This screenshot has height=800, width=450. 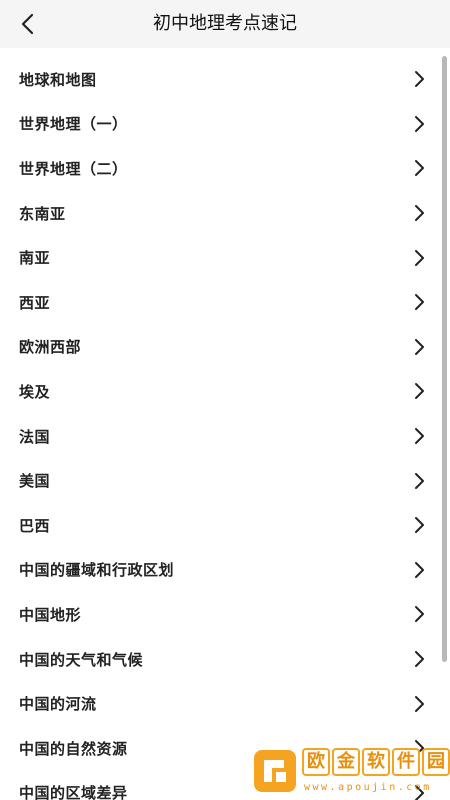 What do you see at coordinates (35, 391) in the screenshot?
I see `list-item-label: 埃及` at bounding box center [35, 391].